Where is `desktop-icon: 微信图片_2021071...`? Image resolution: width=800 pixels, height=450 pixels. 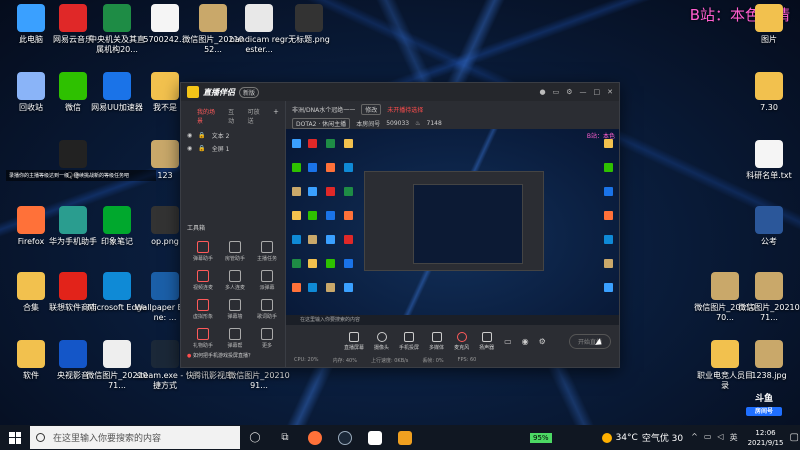 desktop-icon: 微信图片_2021071... is located at coordinates (769, 297).